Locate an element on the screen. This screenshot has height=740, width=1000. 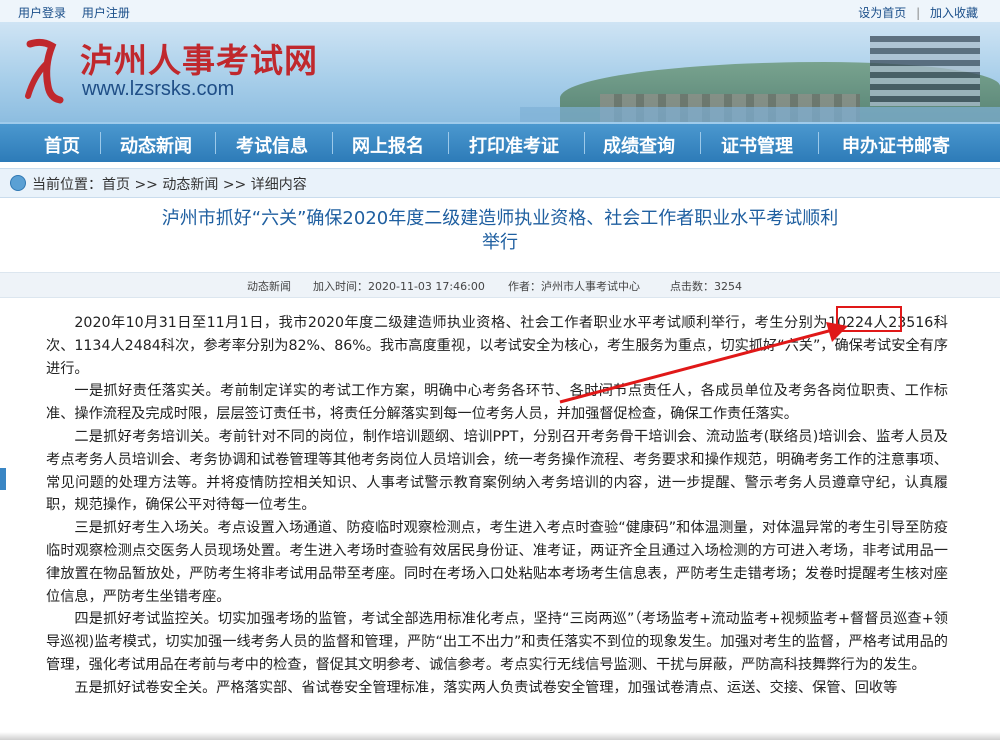
meta-author: 作者：泸州市人事考试中心 is located at coordinates (574, 286).